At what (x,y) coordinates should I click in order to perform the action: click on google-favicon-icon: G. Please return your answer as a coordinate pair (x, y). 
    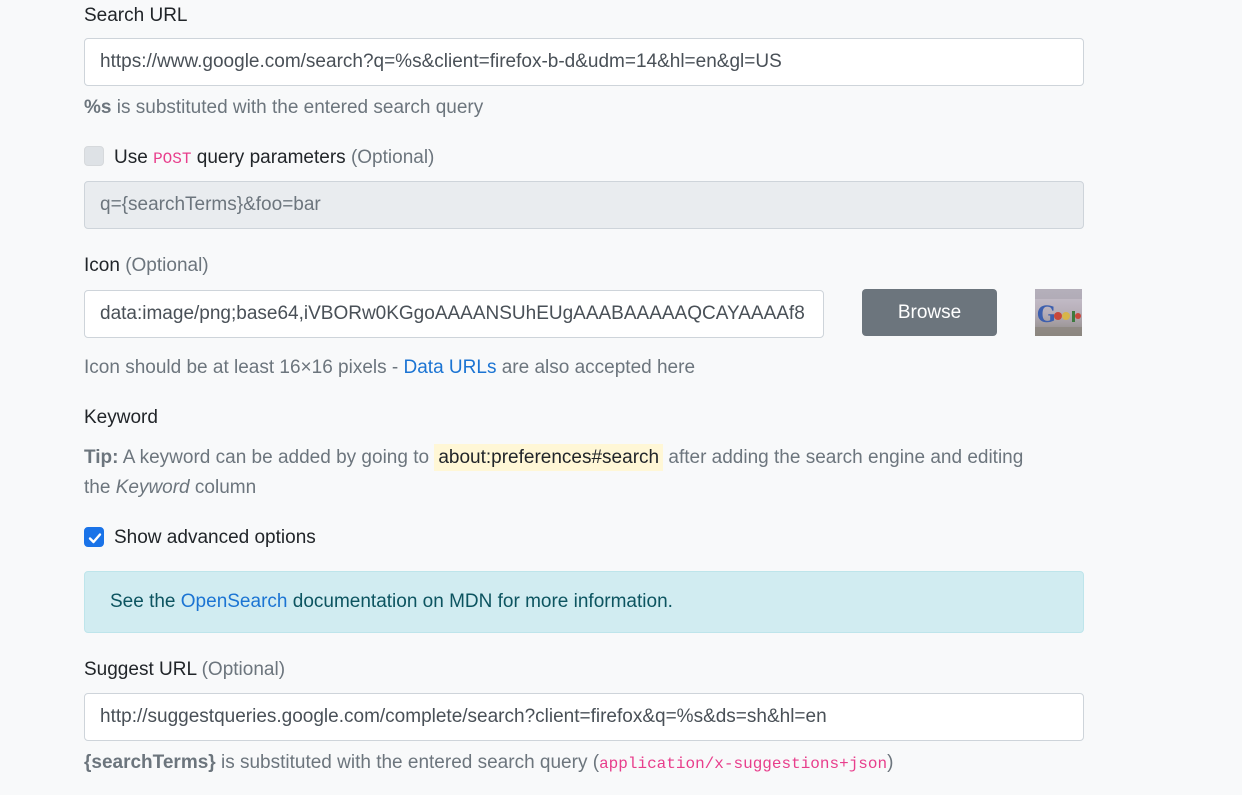
    Looking at the image, I should click on (1058, 312).